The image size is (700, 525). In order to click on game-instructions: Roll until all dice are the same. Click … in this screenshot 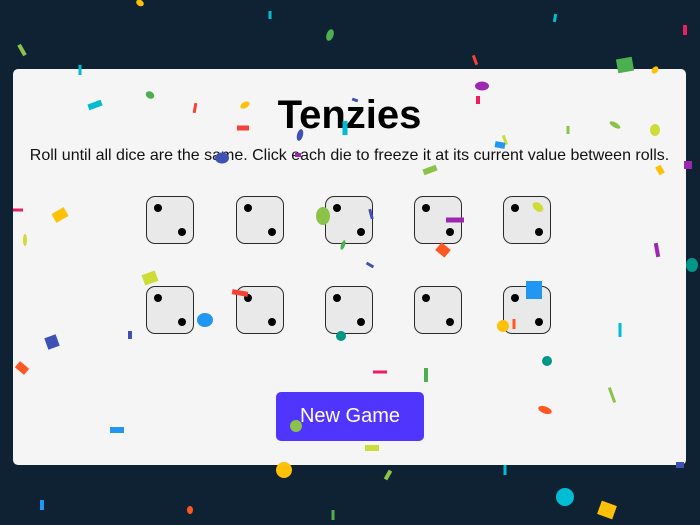, I will do `click(349, 155)`.